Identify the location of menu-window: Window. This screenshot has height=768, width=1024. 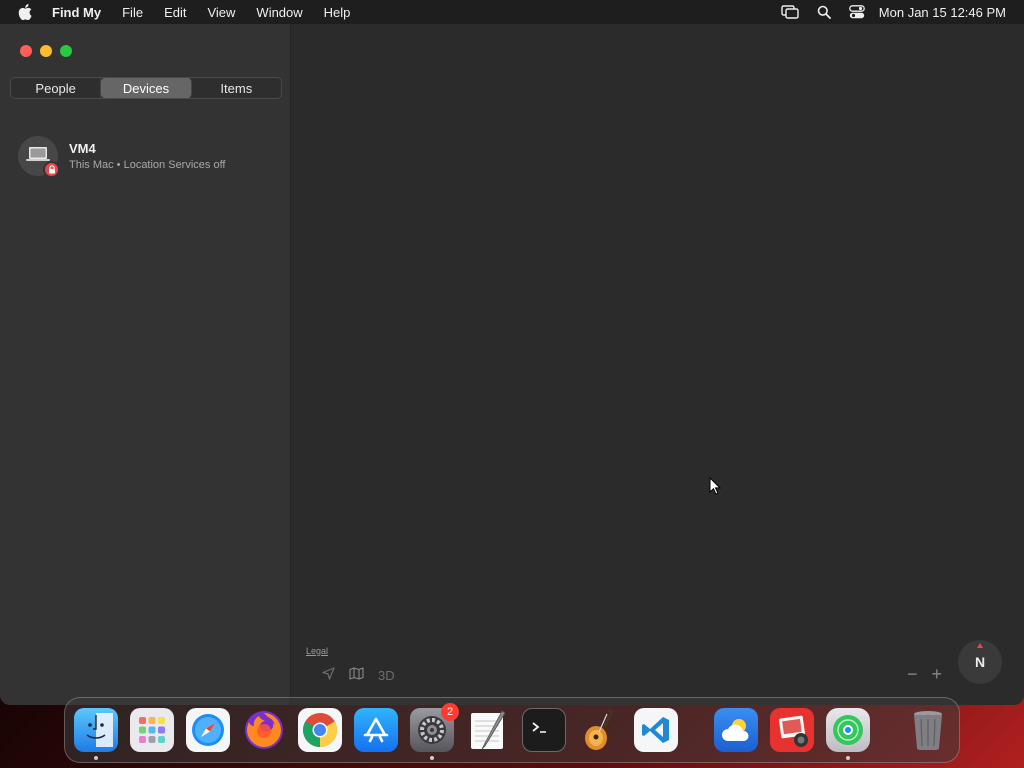
(279, 12).